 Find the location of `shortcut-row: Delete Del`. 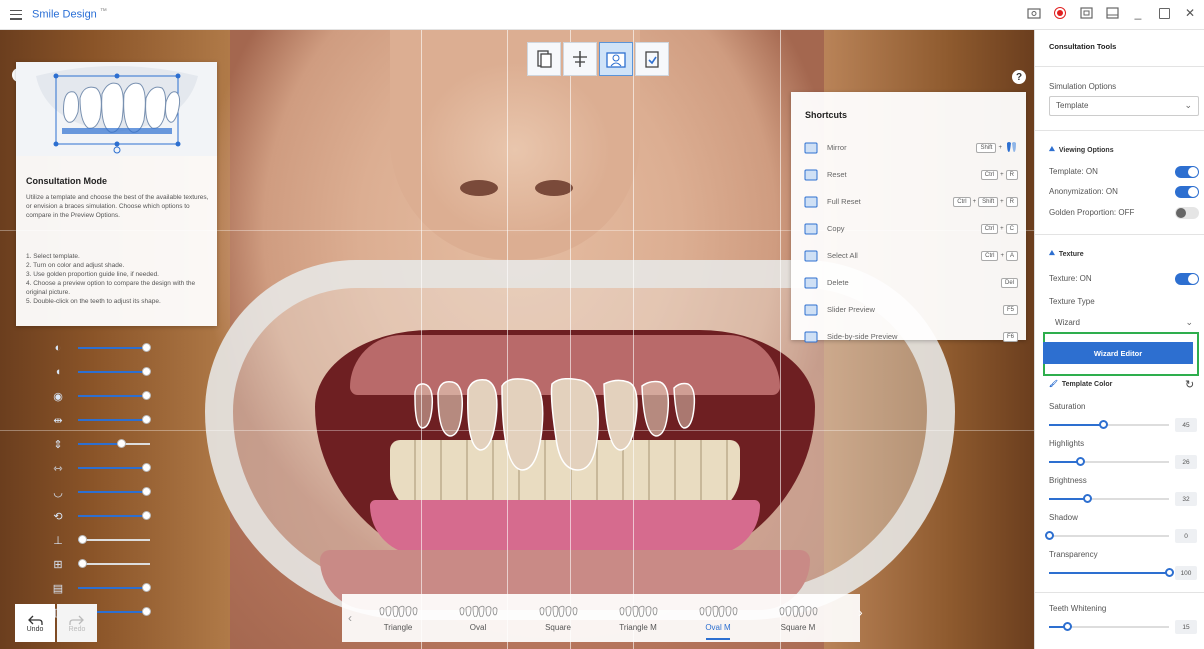

shortcut-row: Delete Del is located at coordinates (910, 282).